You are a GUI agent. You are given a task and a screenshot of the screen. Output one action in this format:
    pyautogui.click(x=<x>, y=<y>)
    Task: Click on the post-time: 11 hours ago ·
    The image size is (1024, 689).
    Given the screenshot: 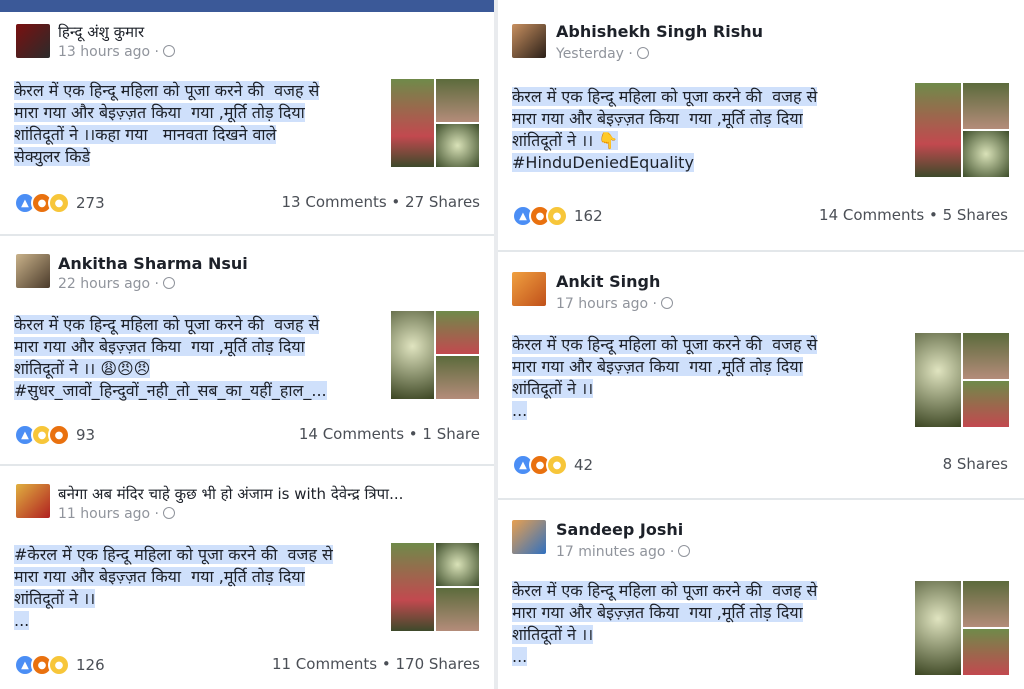 What is the action you would take?
    pyautogui.click(x=117, y=514)
    